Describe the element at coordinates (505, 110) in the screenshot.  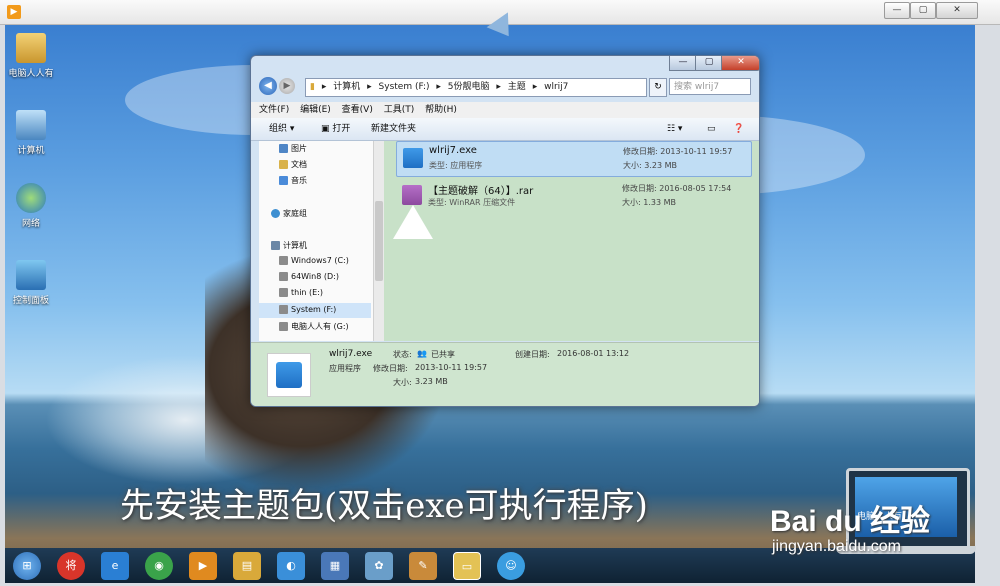
I see `menu-bar: 文件(F) 编辑(E) 查看(V) 工具(T) 帮助(H)` at that location.